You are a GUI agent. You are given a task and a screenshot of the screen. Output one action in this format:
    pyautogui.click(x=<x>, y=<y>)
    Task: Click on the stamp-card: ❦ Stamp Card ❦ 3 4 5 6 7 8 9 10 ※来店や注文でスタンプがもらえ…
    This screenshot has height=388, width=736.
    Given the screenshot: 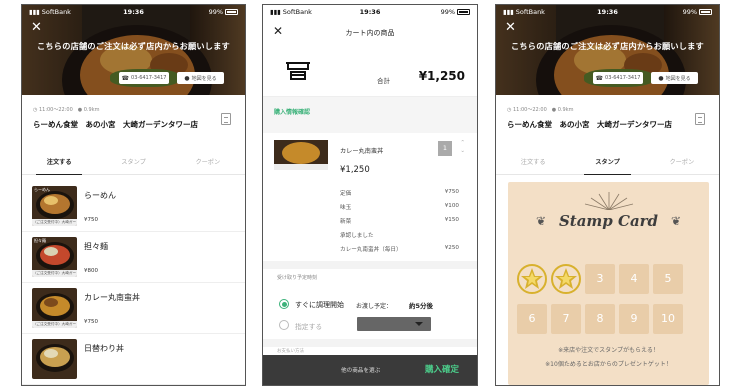 What is the action you would take?
    pyautogui.click(x=608, y=283)
    